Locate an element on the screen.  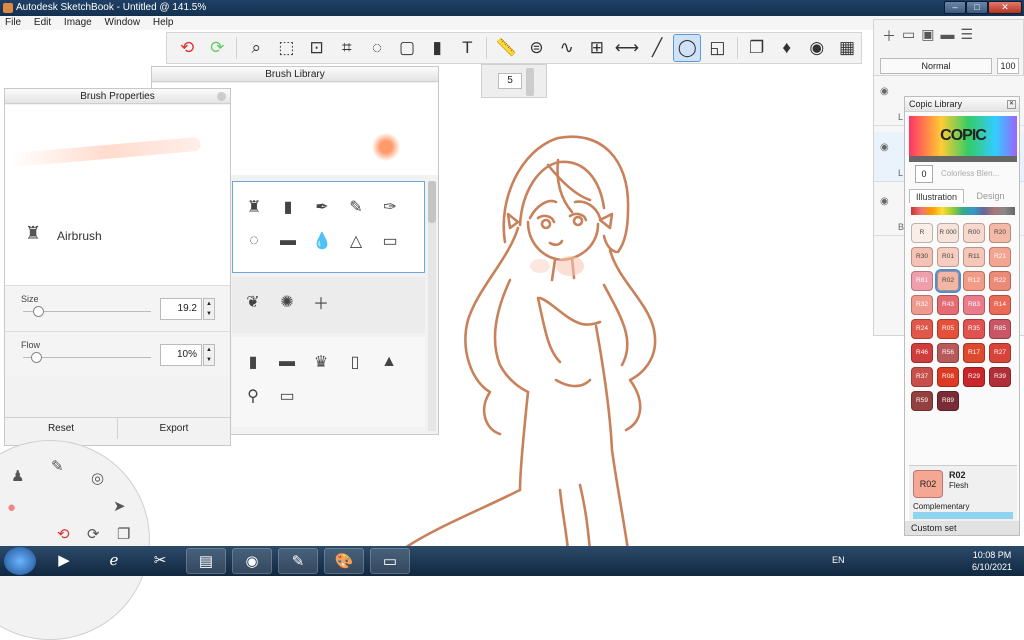
menu-image: Image is located at coordinates (78, 22).